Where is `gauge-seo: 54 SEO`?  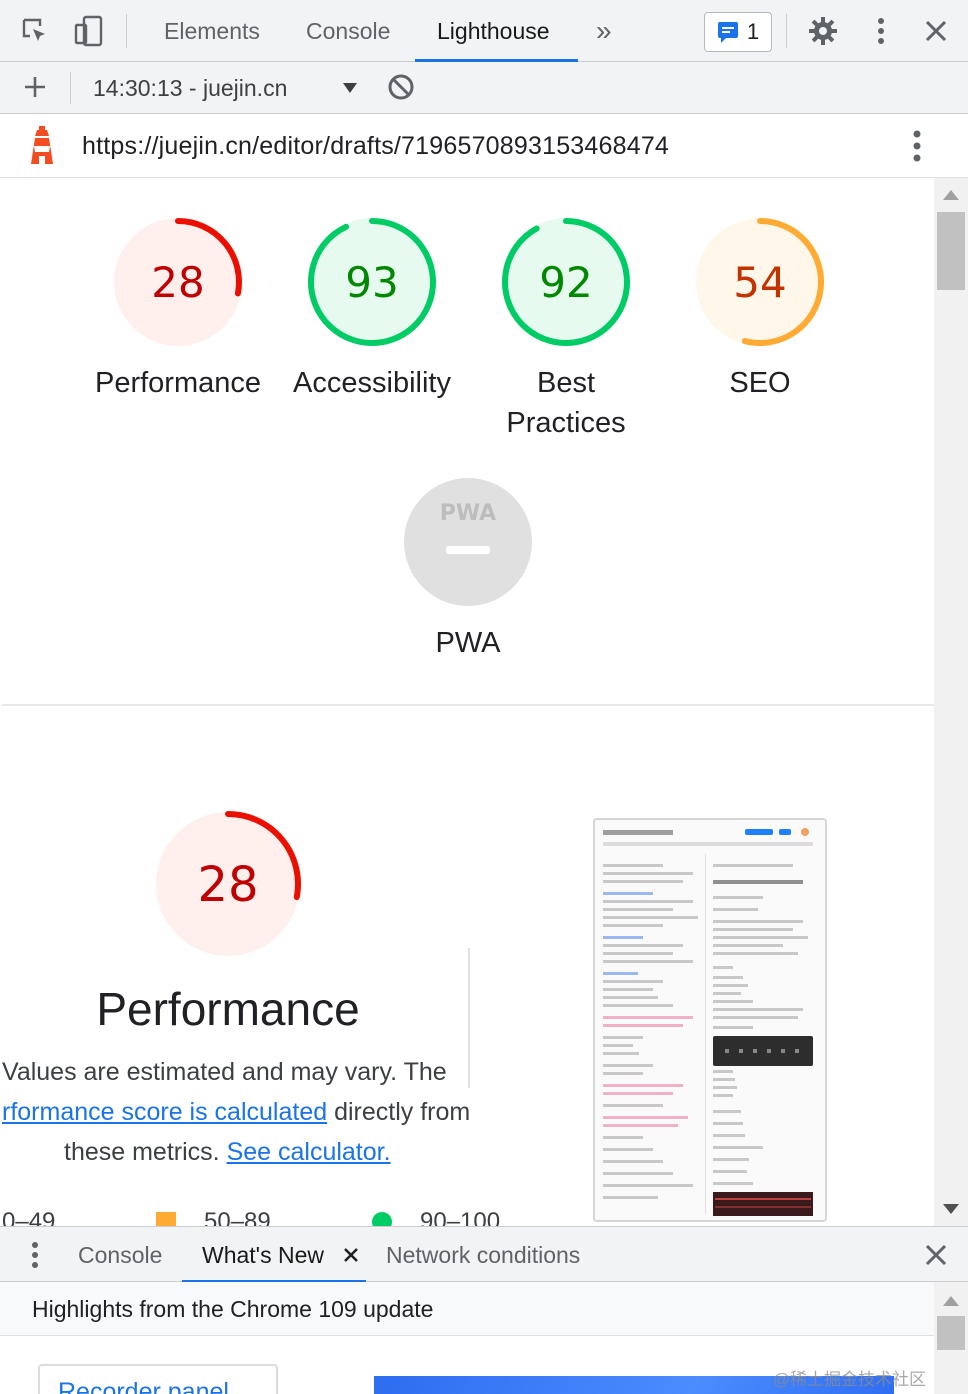 gauge-seo: 54 SEO is located at coordinates (760, 309).